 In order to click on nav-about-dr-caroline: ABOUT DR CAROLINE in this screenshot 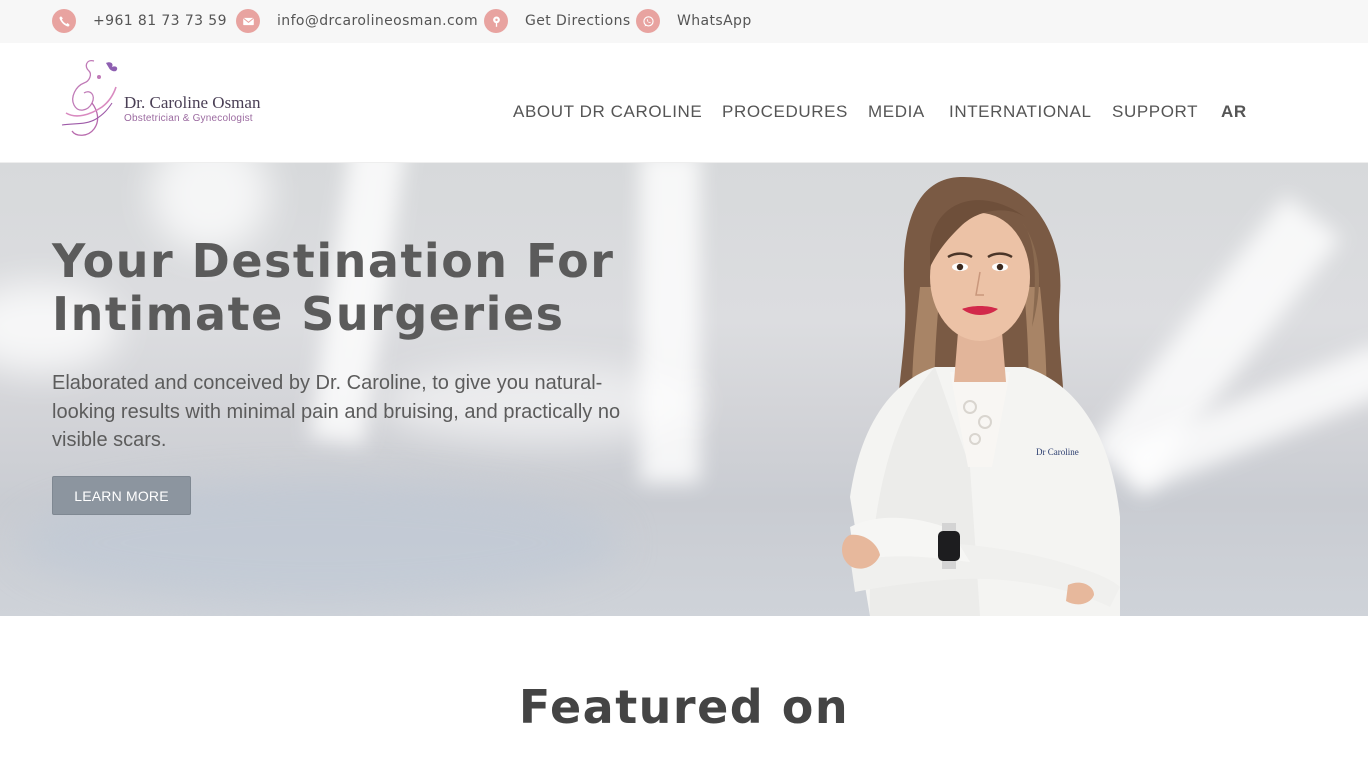, I will do `click(607, 112)`.